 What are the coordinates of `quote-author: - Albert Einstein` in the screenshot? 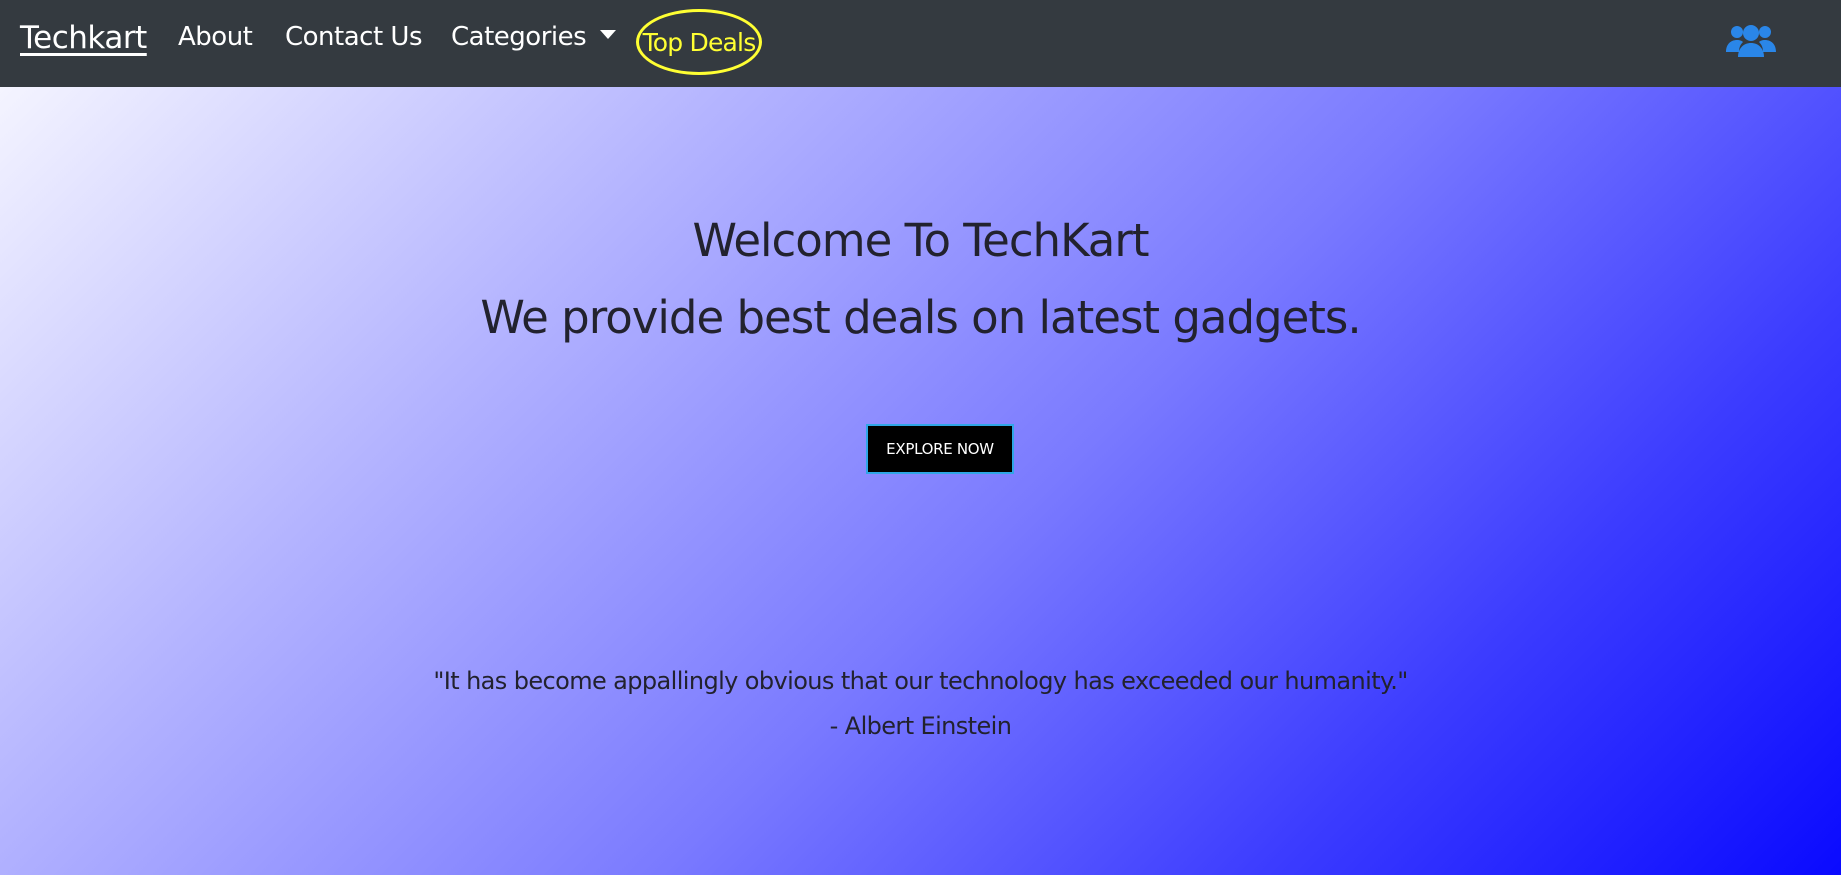 It's located at (920, 726).